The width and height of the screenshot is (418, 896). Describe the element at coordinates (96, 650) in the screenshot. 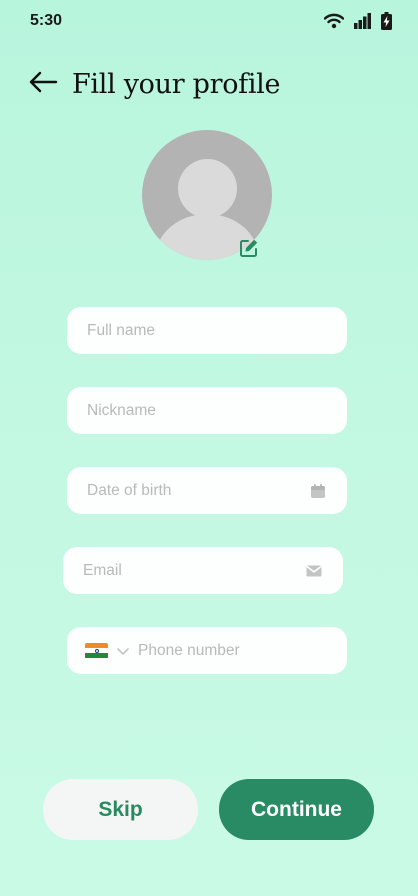

I see `india-flag-icon` at that location.